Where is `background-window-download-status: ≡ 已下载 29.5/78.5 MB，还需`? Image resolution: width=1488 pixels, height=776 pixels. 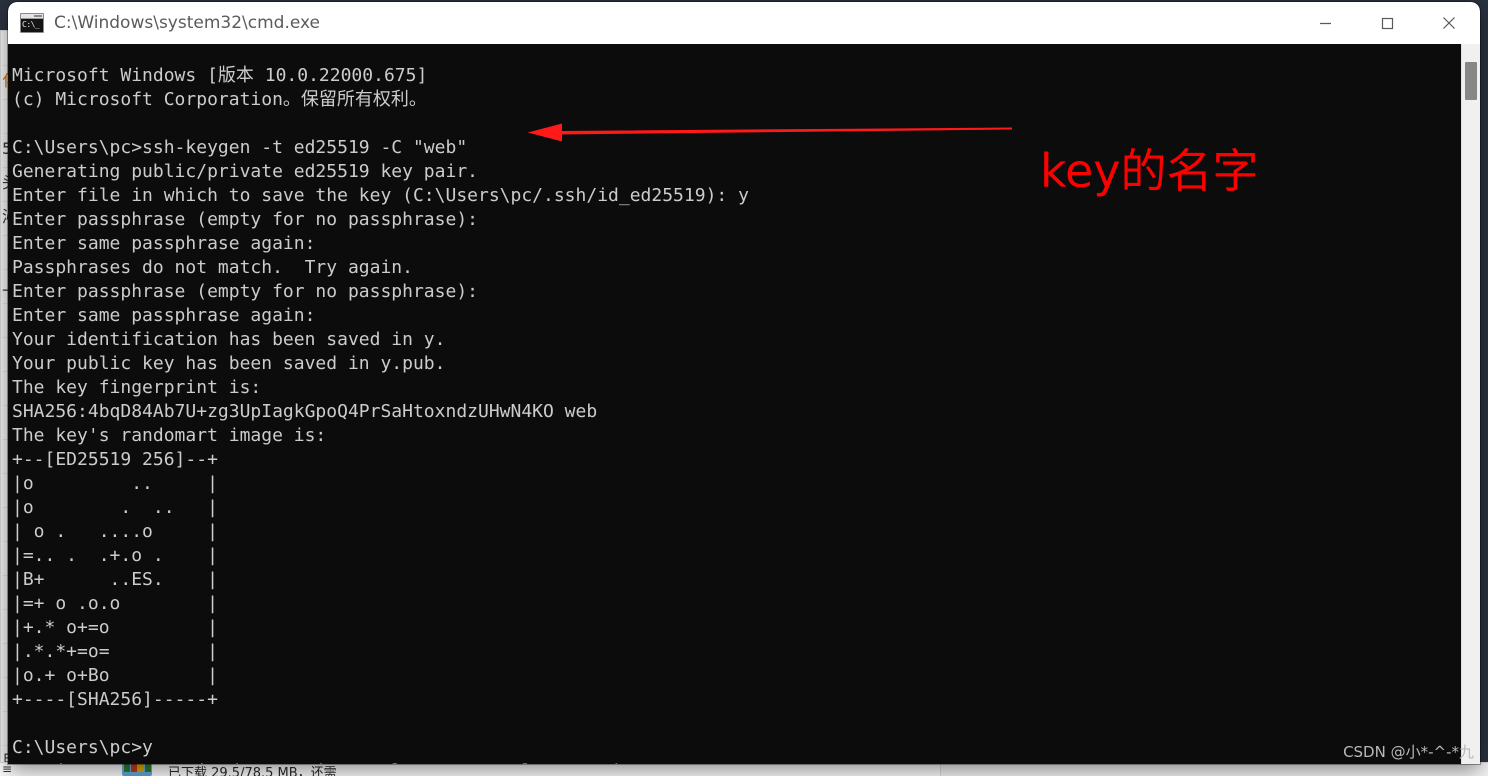
background-window-download-status: ≡ 已下载 29.5/78.5 MB，还需 is located at coordinates (744, 769).